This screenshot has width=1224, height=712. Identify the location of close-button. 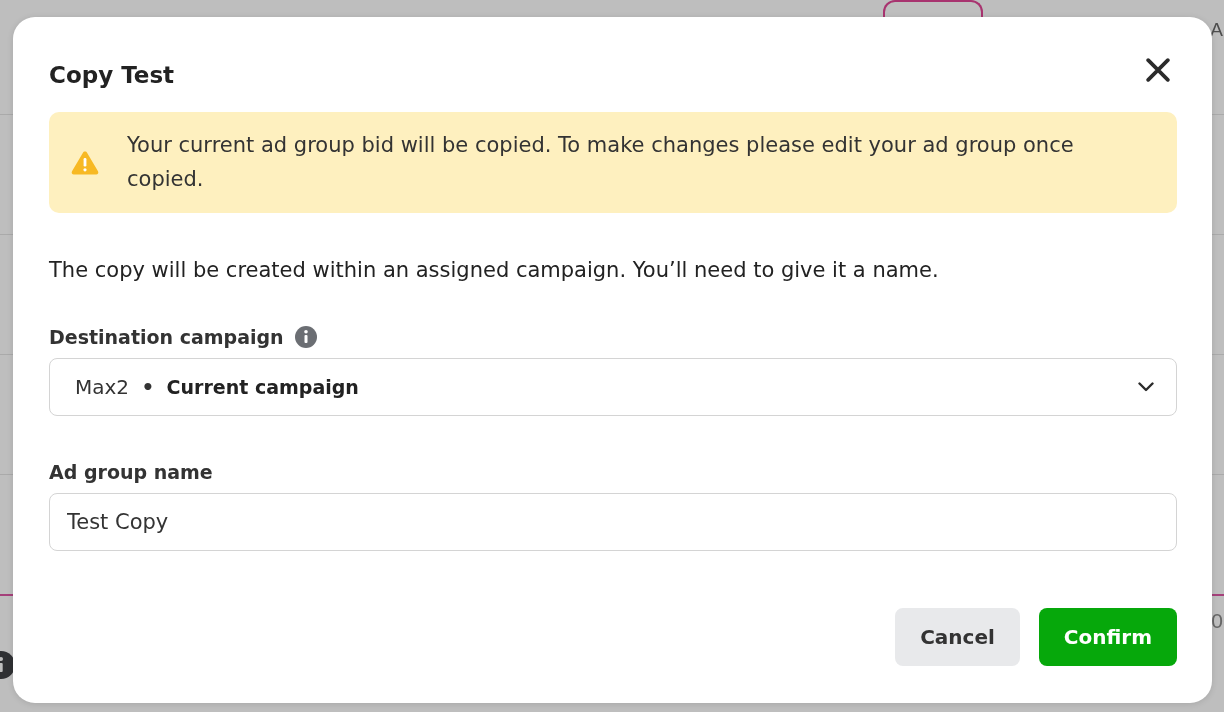
(1158, 70).